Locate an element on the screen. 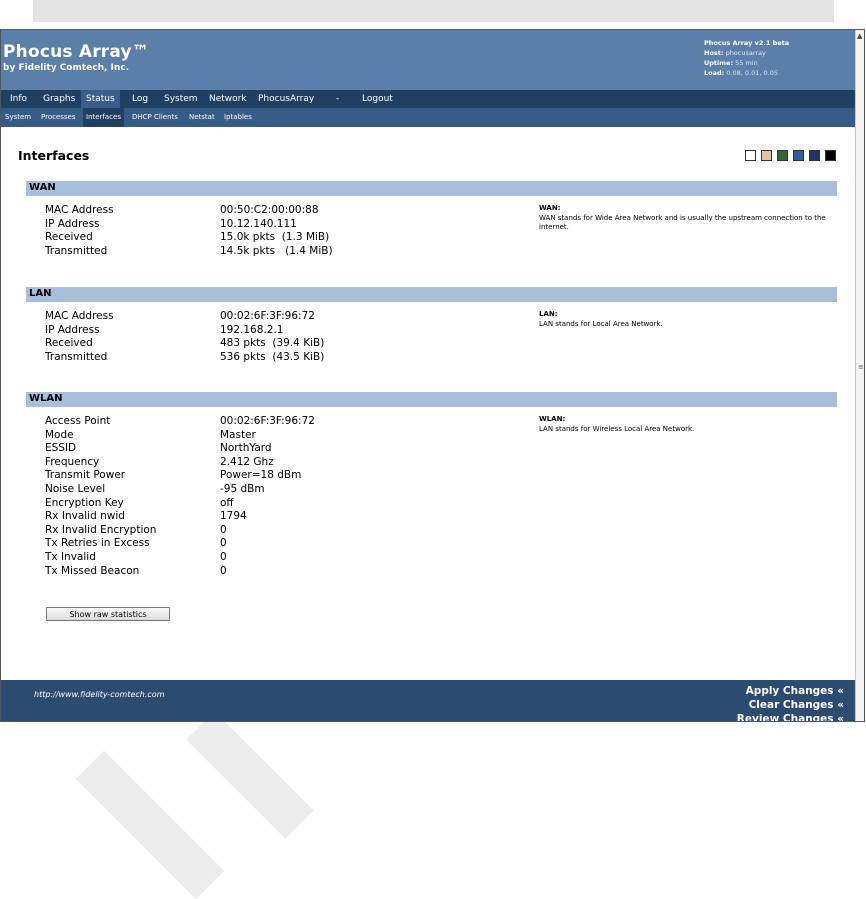 Image resolution: width=866 pixels, height=899 pixels. subnav-system: System is located at coordinates (18, 117).